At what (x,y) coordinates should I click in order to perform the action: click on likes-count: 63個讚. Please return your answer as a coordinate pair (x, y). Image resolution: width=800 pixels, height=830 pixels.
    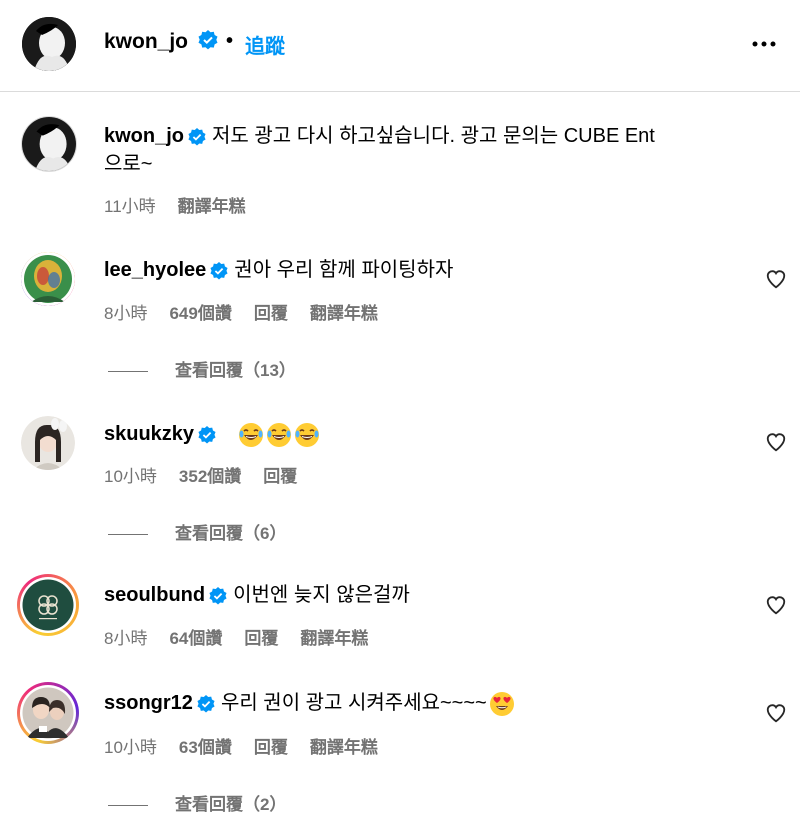
    Looking at the image, I should click on (205, 747).